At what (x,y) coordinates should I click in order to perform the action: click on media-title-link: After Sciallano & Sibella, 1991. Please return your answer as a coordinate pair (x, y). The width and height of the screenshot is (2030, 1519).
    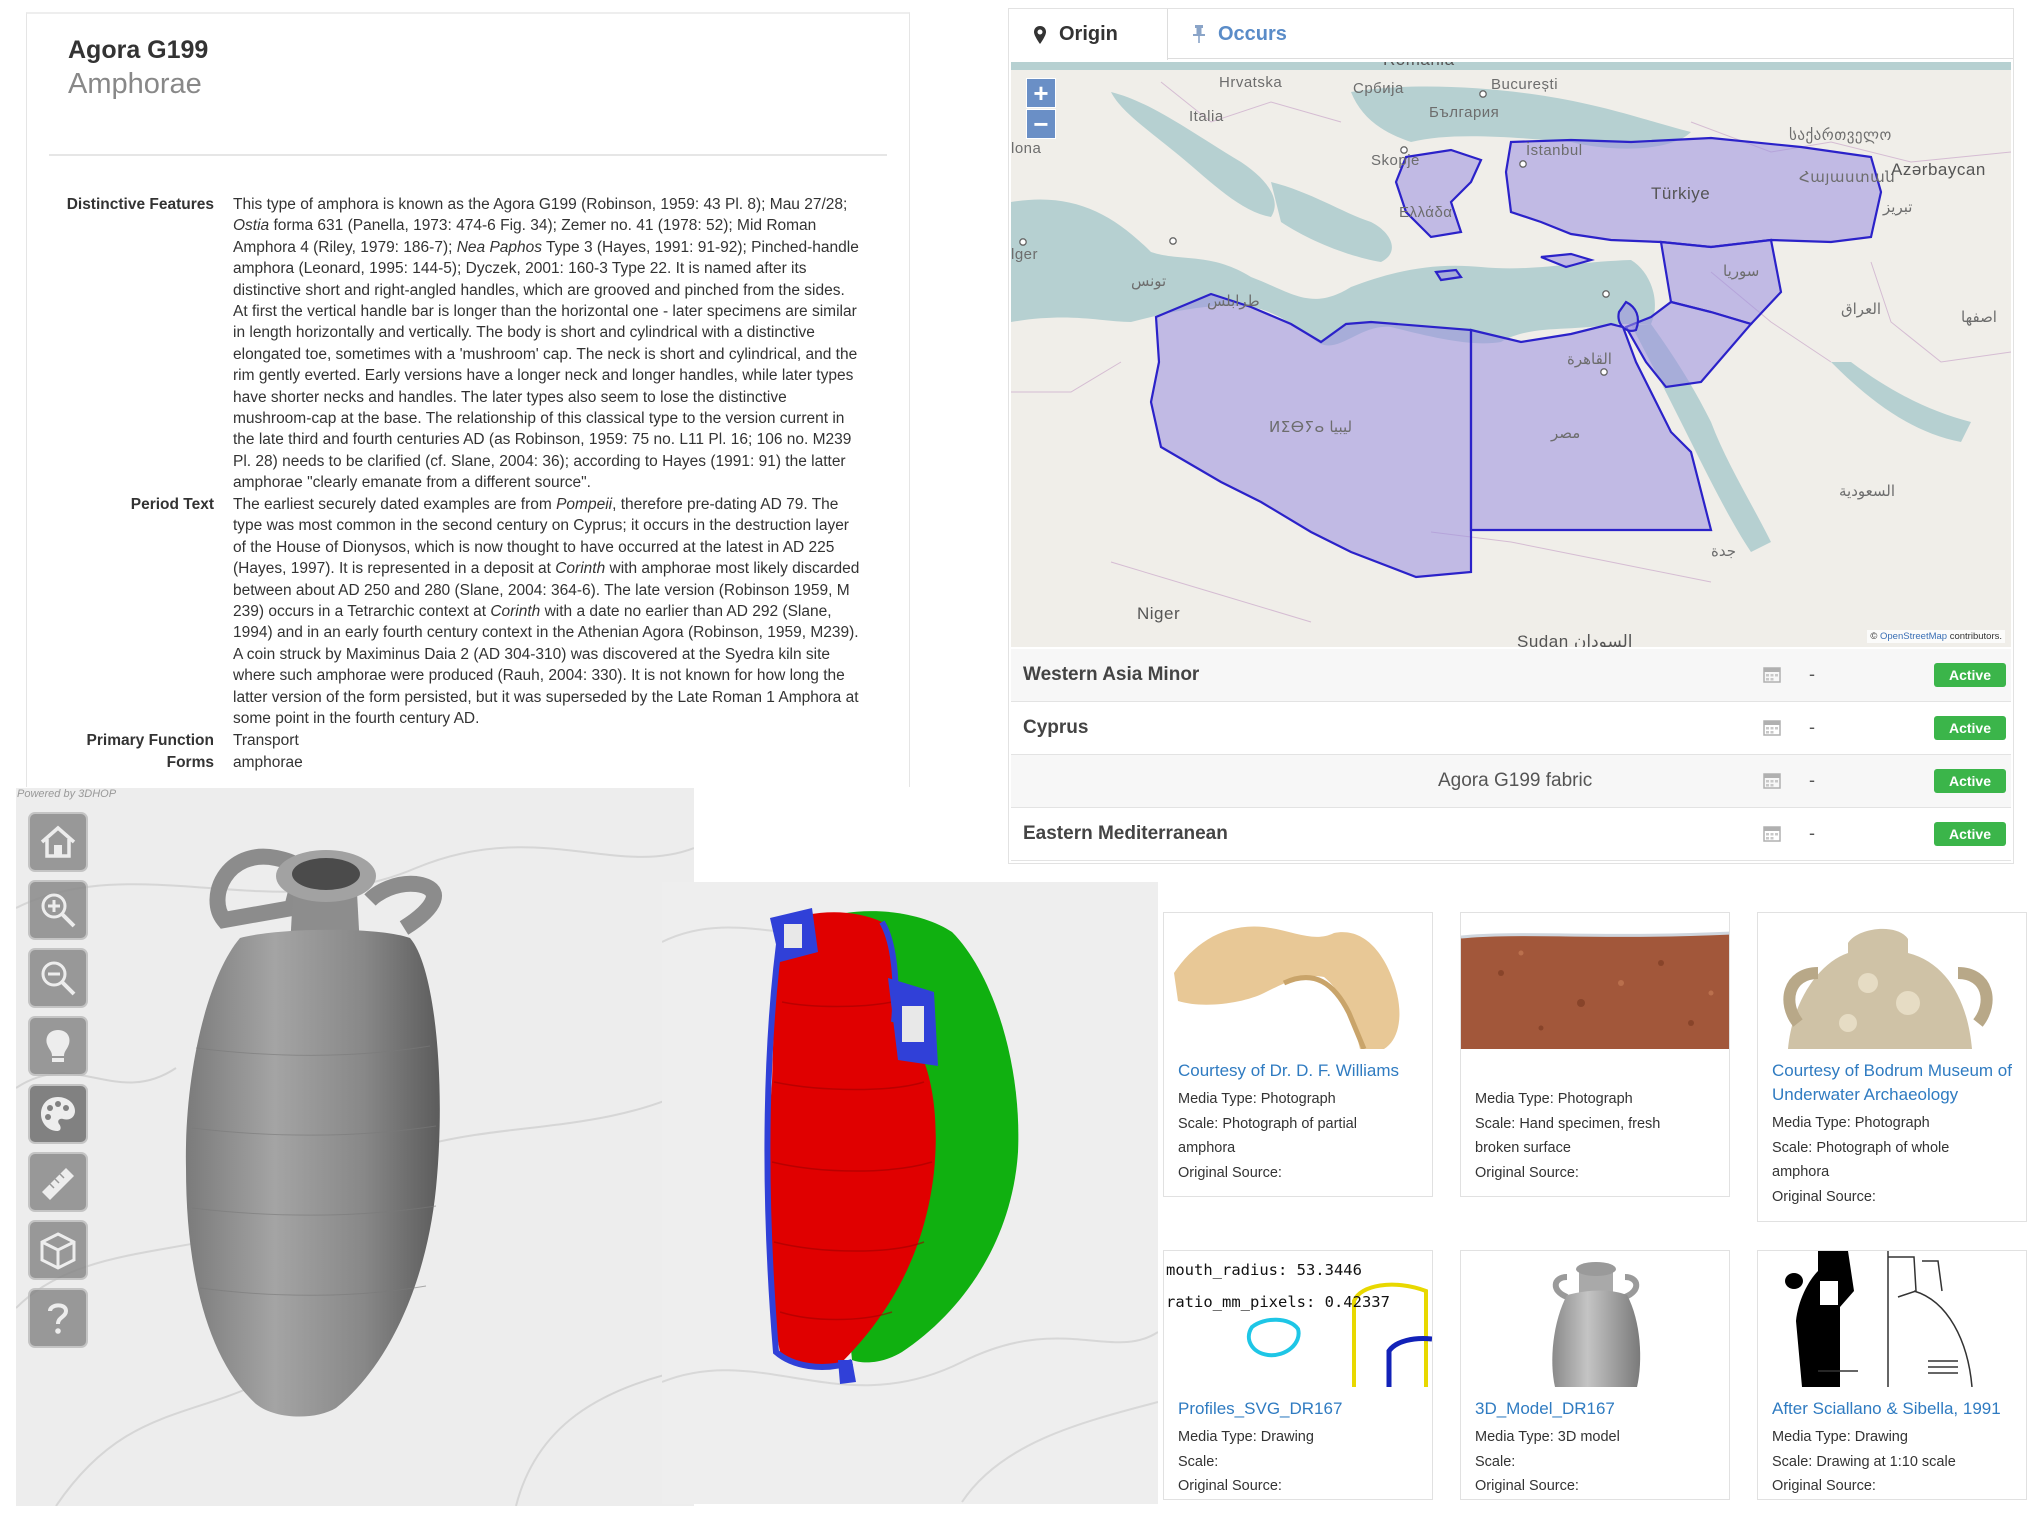
    Looking at the image, I should click on (1897, 1409).